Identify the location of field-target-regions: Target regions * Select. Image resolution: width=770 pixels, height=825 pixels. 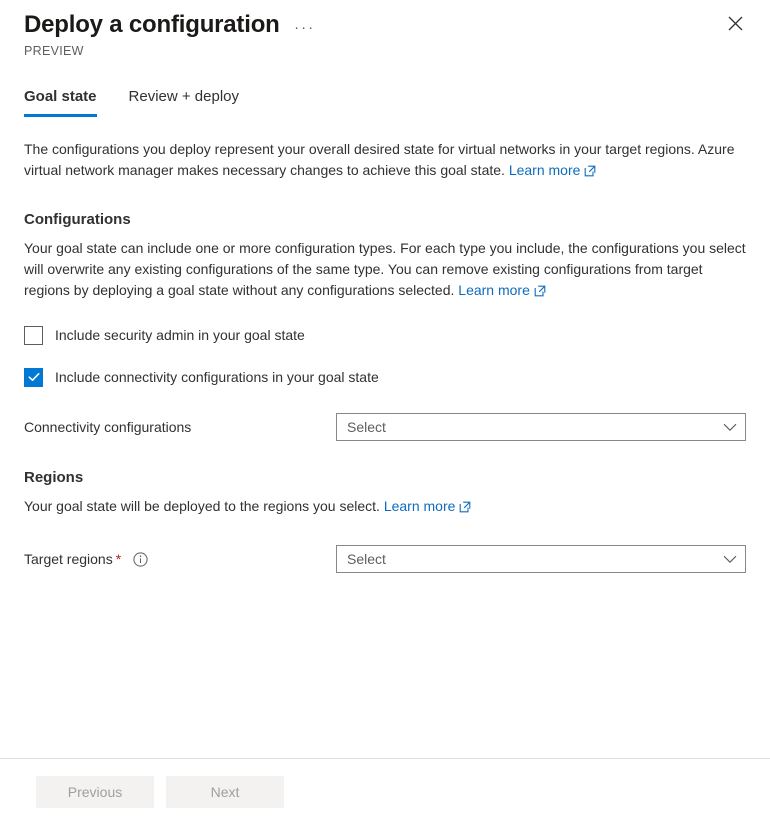
(385, 559).